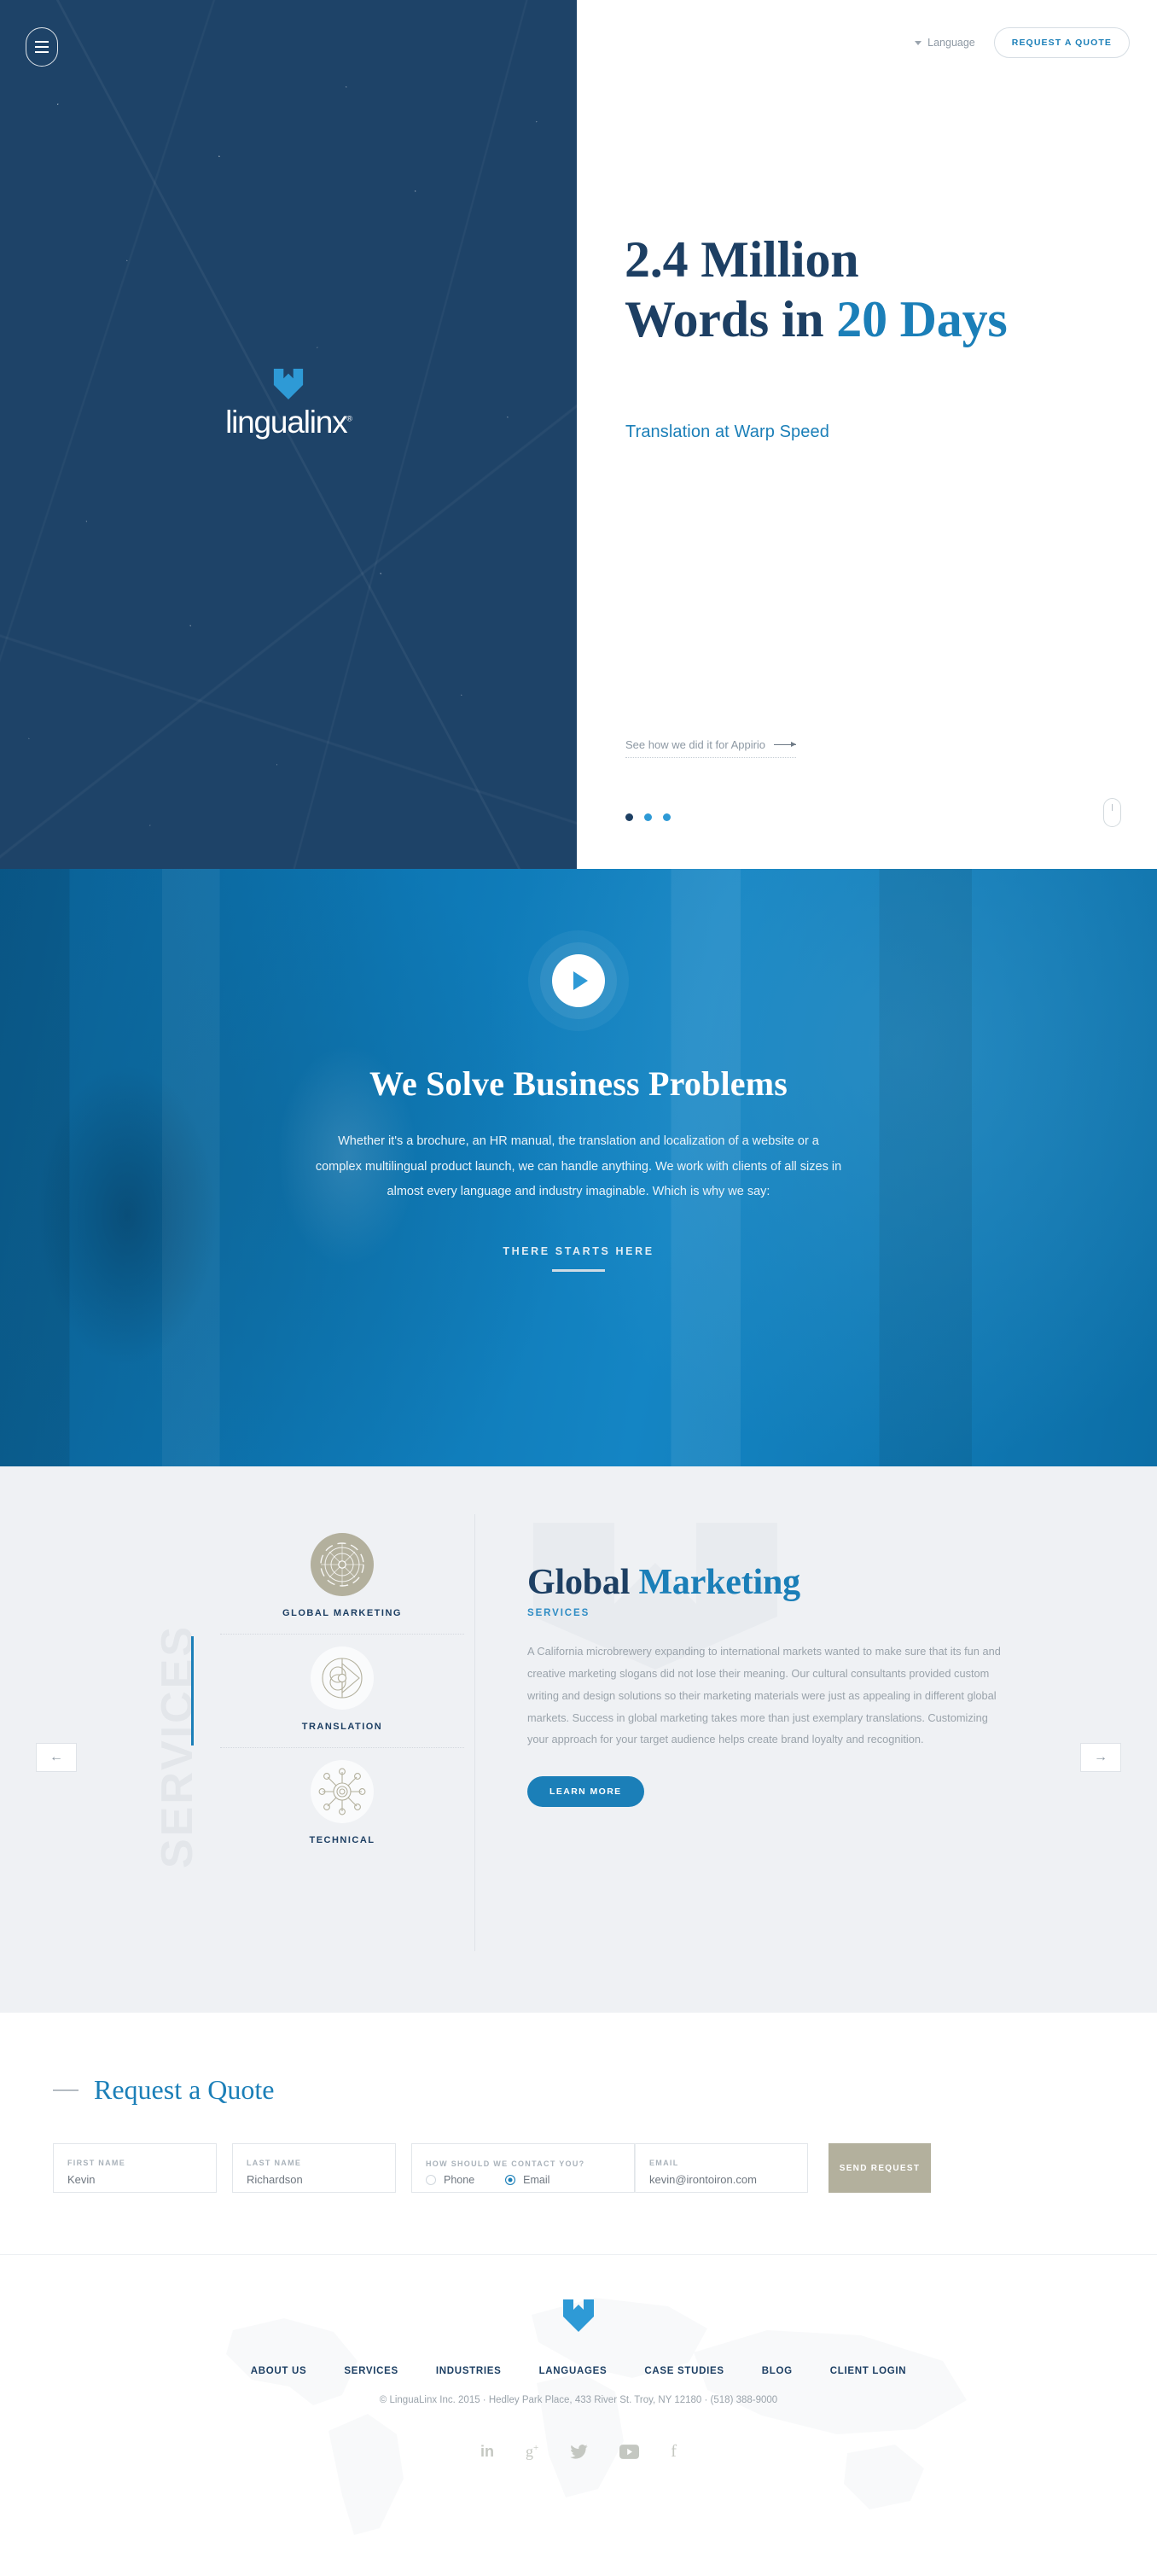  What do you see at coordinates (536, 2179) in the screenshot?
I see `radio-email-label: Email` at bounding box center [536, 2179].